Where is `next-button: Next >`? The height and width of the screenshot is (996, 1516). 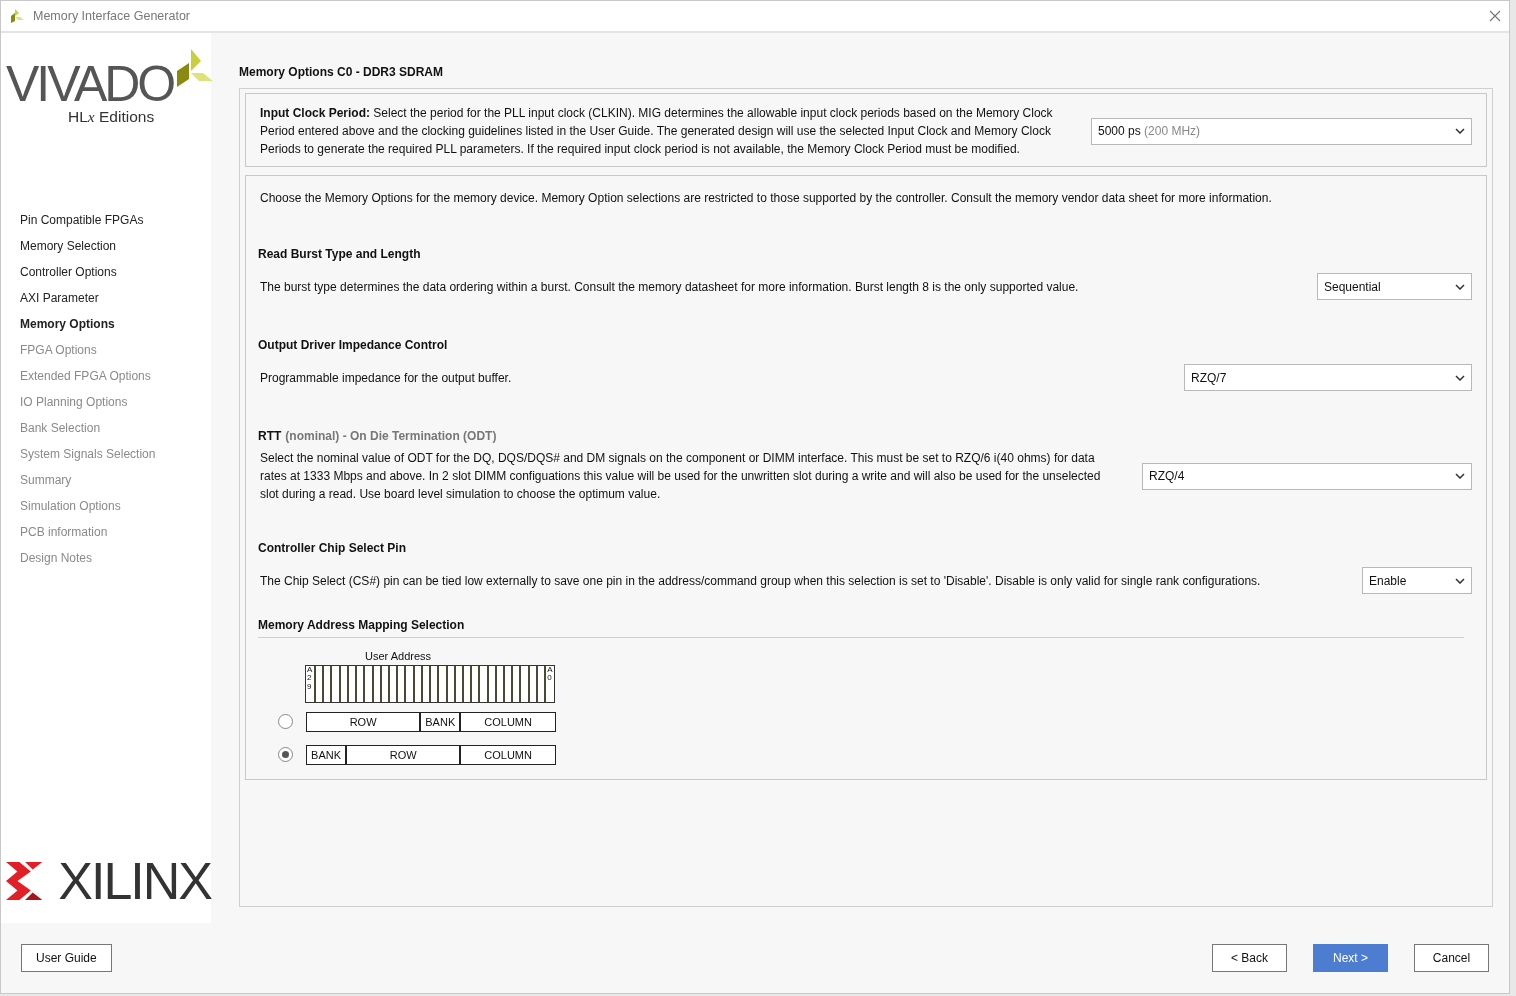
next-button: Next > is located at coordinates (1350, 958).